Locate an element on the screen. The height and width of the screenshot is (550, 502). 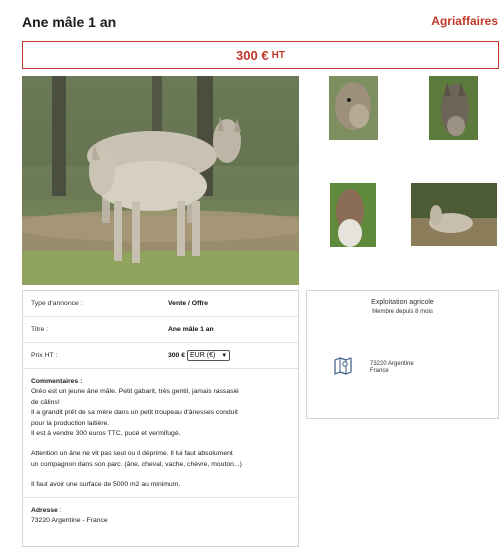
currency-select: EUR (€) ▼ is located at coordinates (209, 355).